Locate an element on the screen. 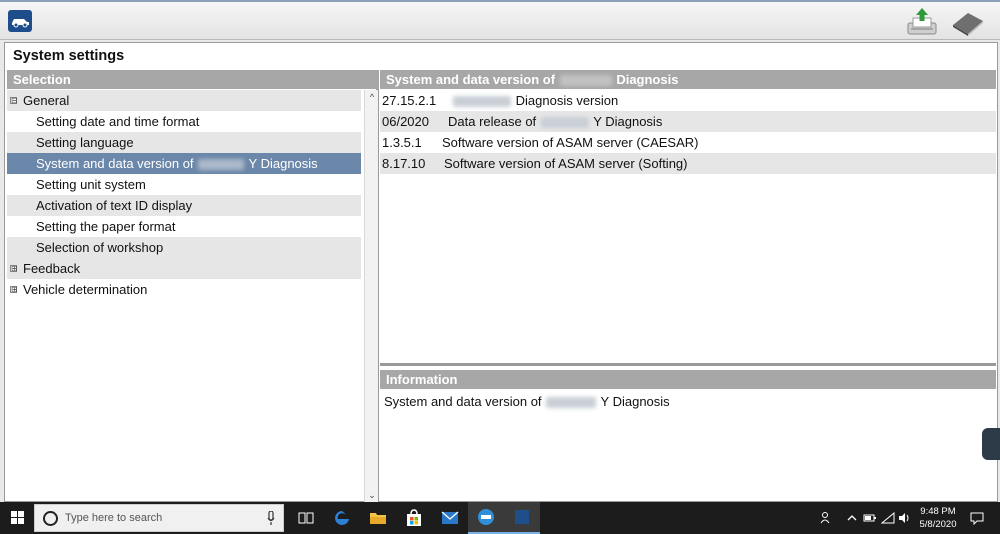 The height and width of the screenshot is (534, 1000). tree-item-label: Activation of text ID display is located at coordinates (114, 205).